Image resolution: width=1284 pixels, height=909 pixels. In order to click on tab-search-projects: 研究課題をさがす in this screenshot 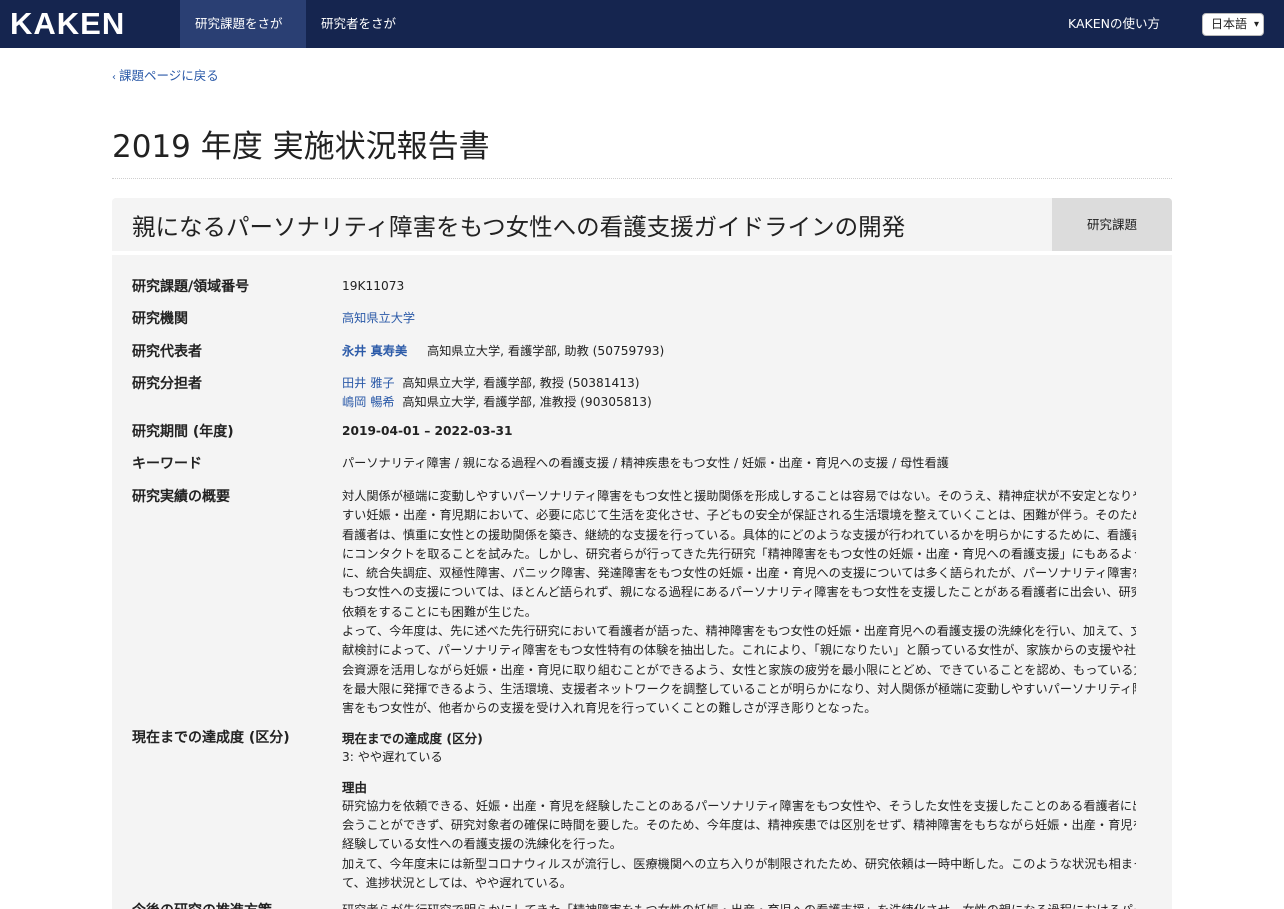, I will do `click(243, 39)`.